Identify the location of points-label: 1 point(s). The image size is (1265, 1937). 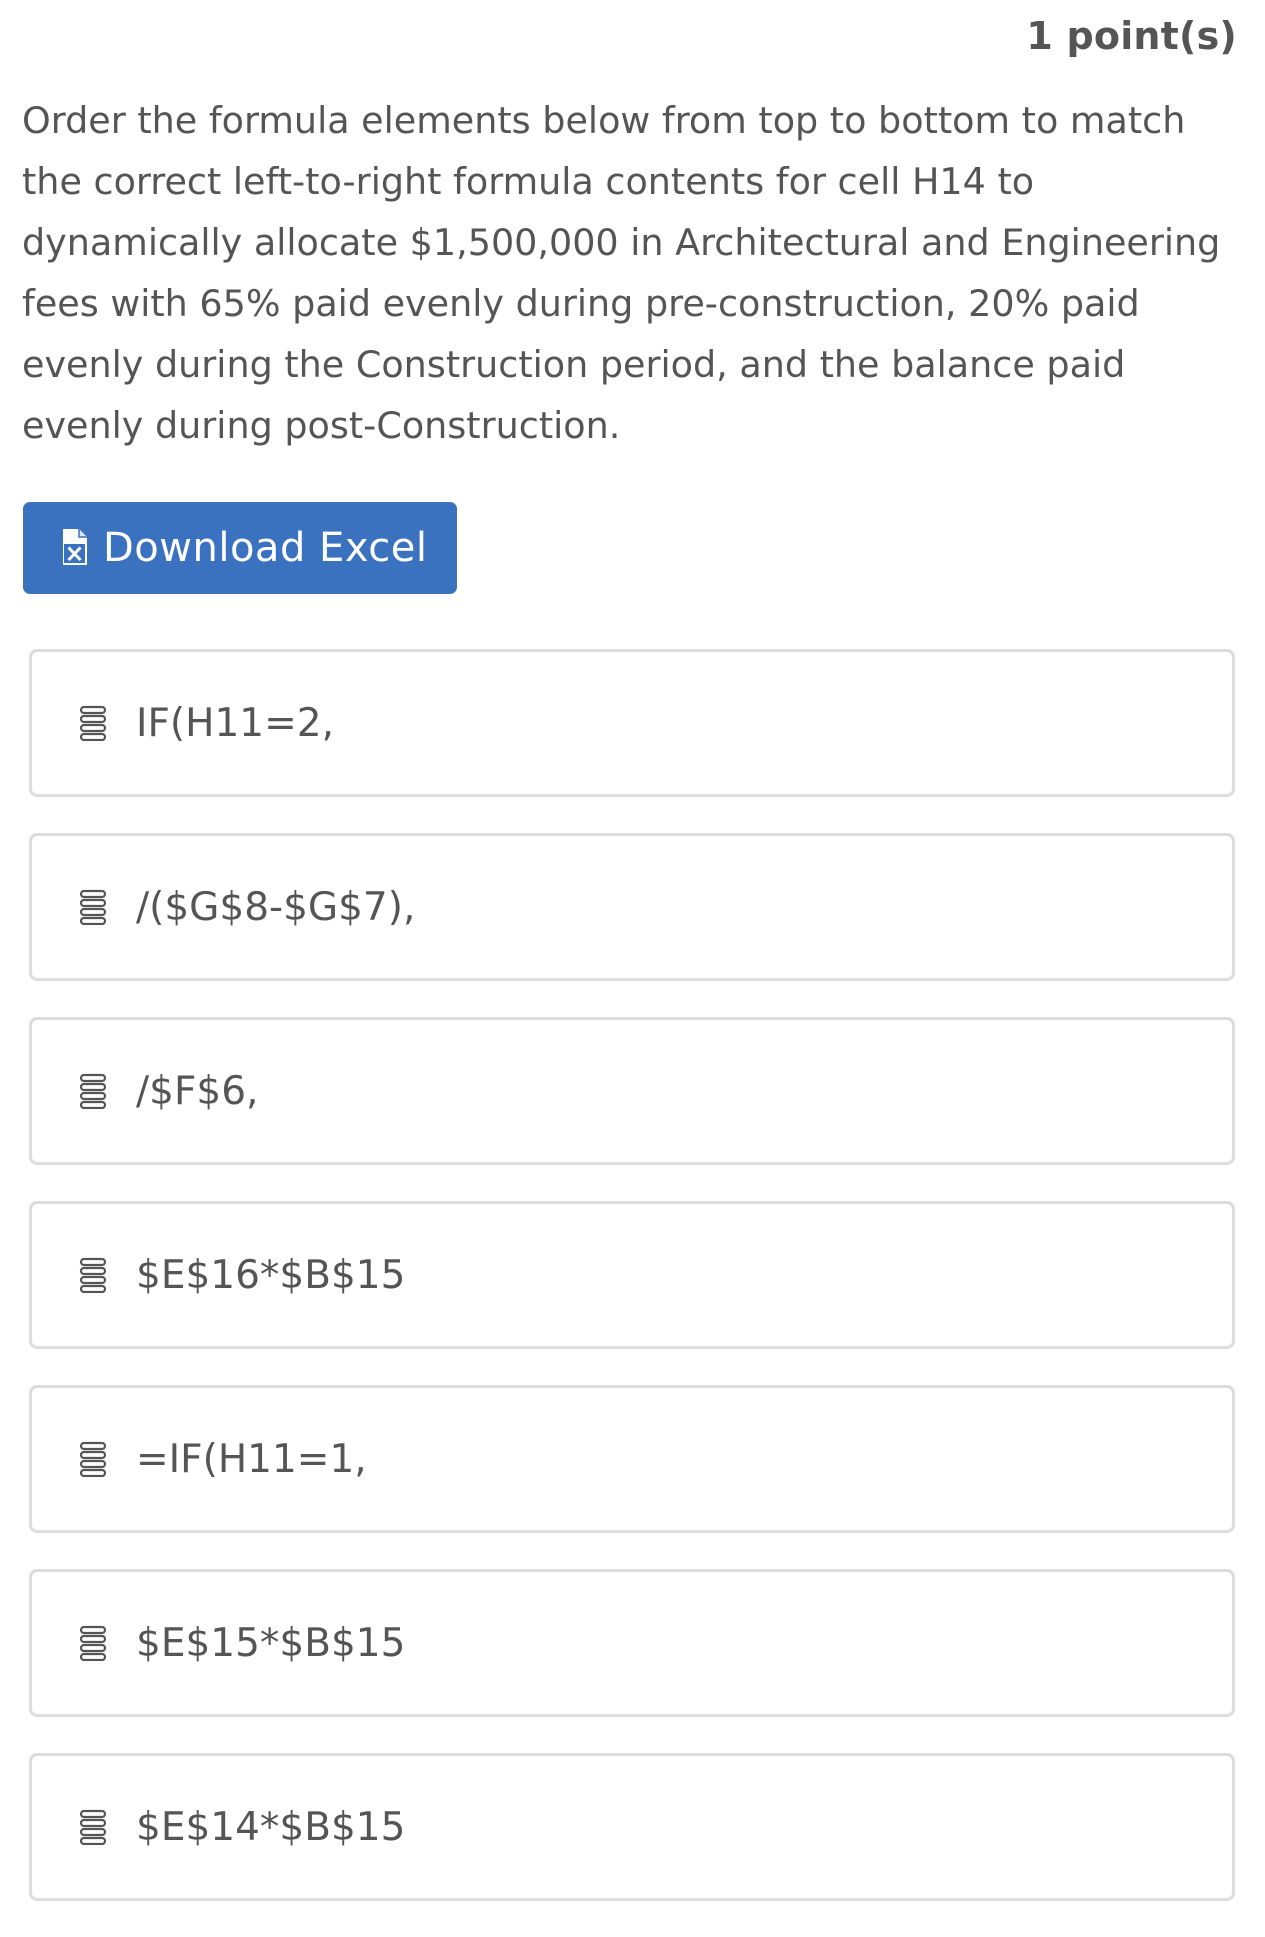
(1131, 36).